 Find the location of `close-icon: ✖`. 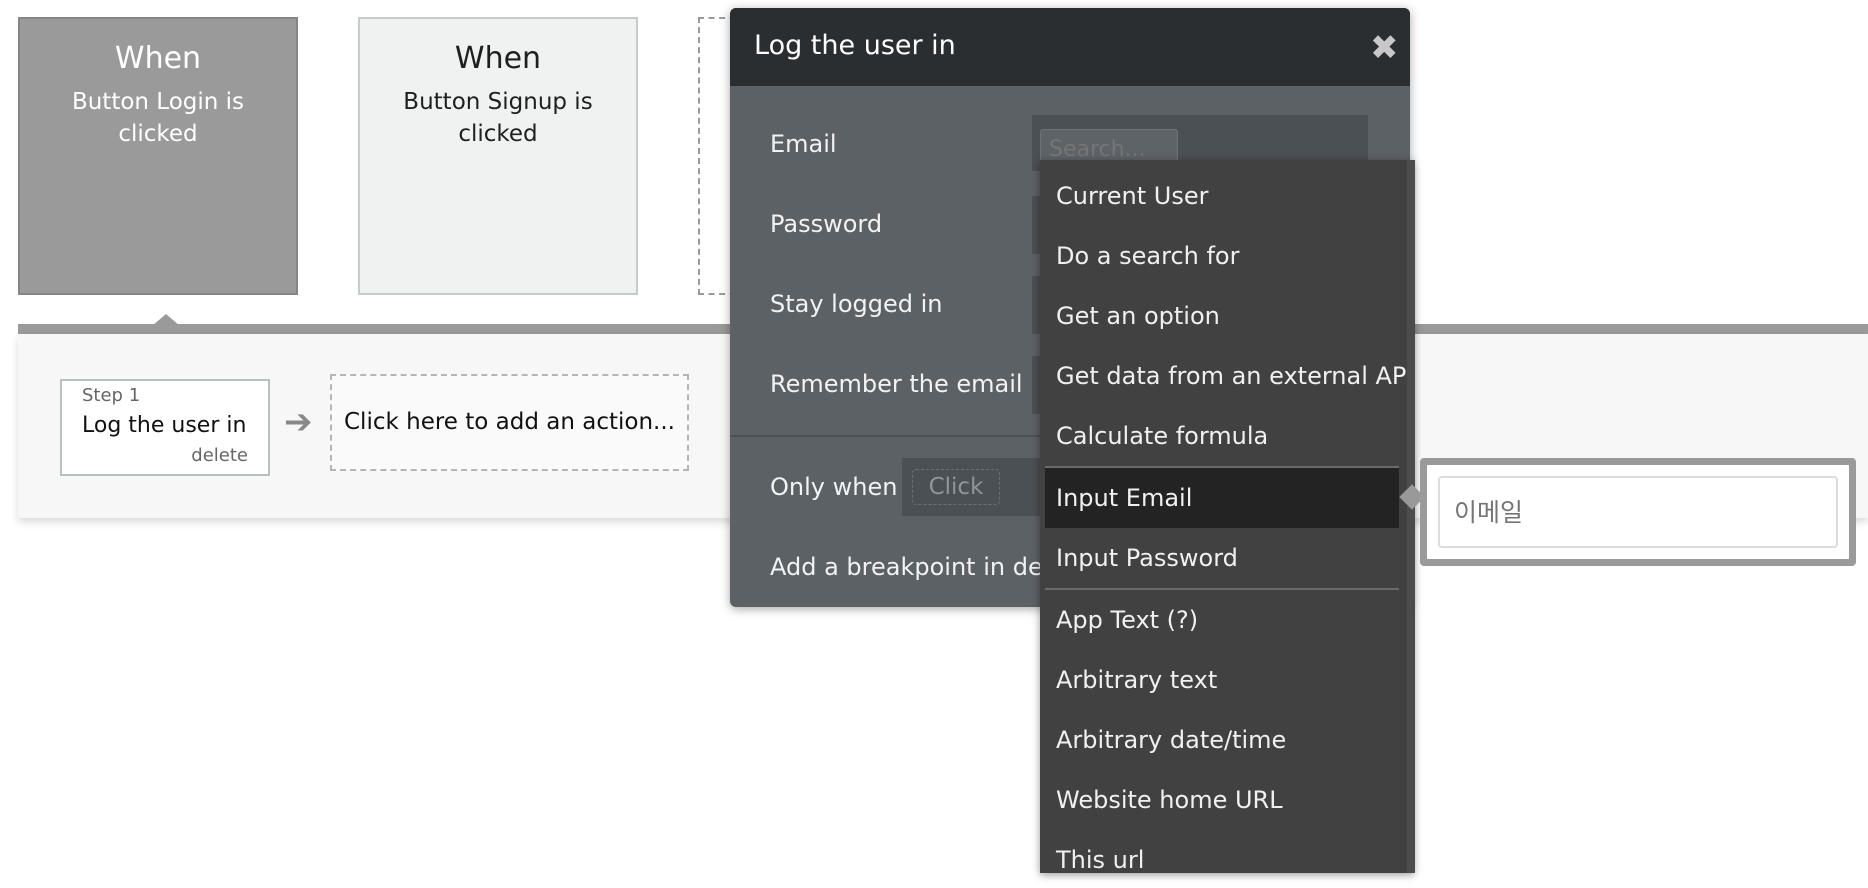

close-icon: ✖ is located at coordinates (1384, 48).